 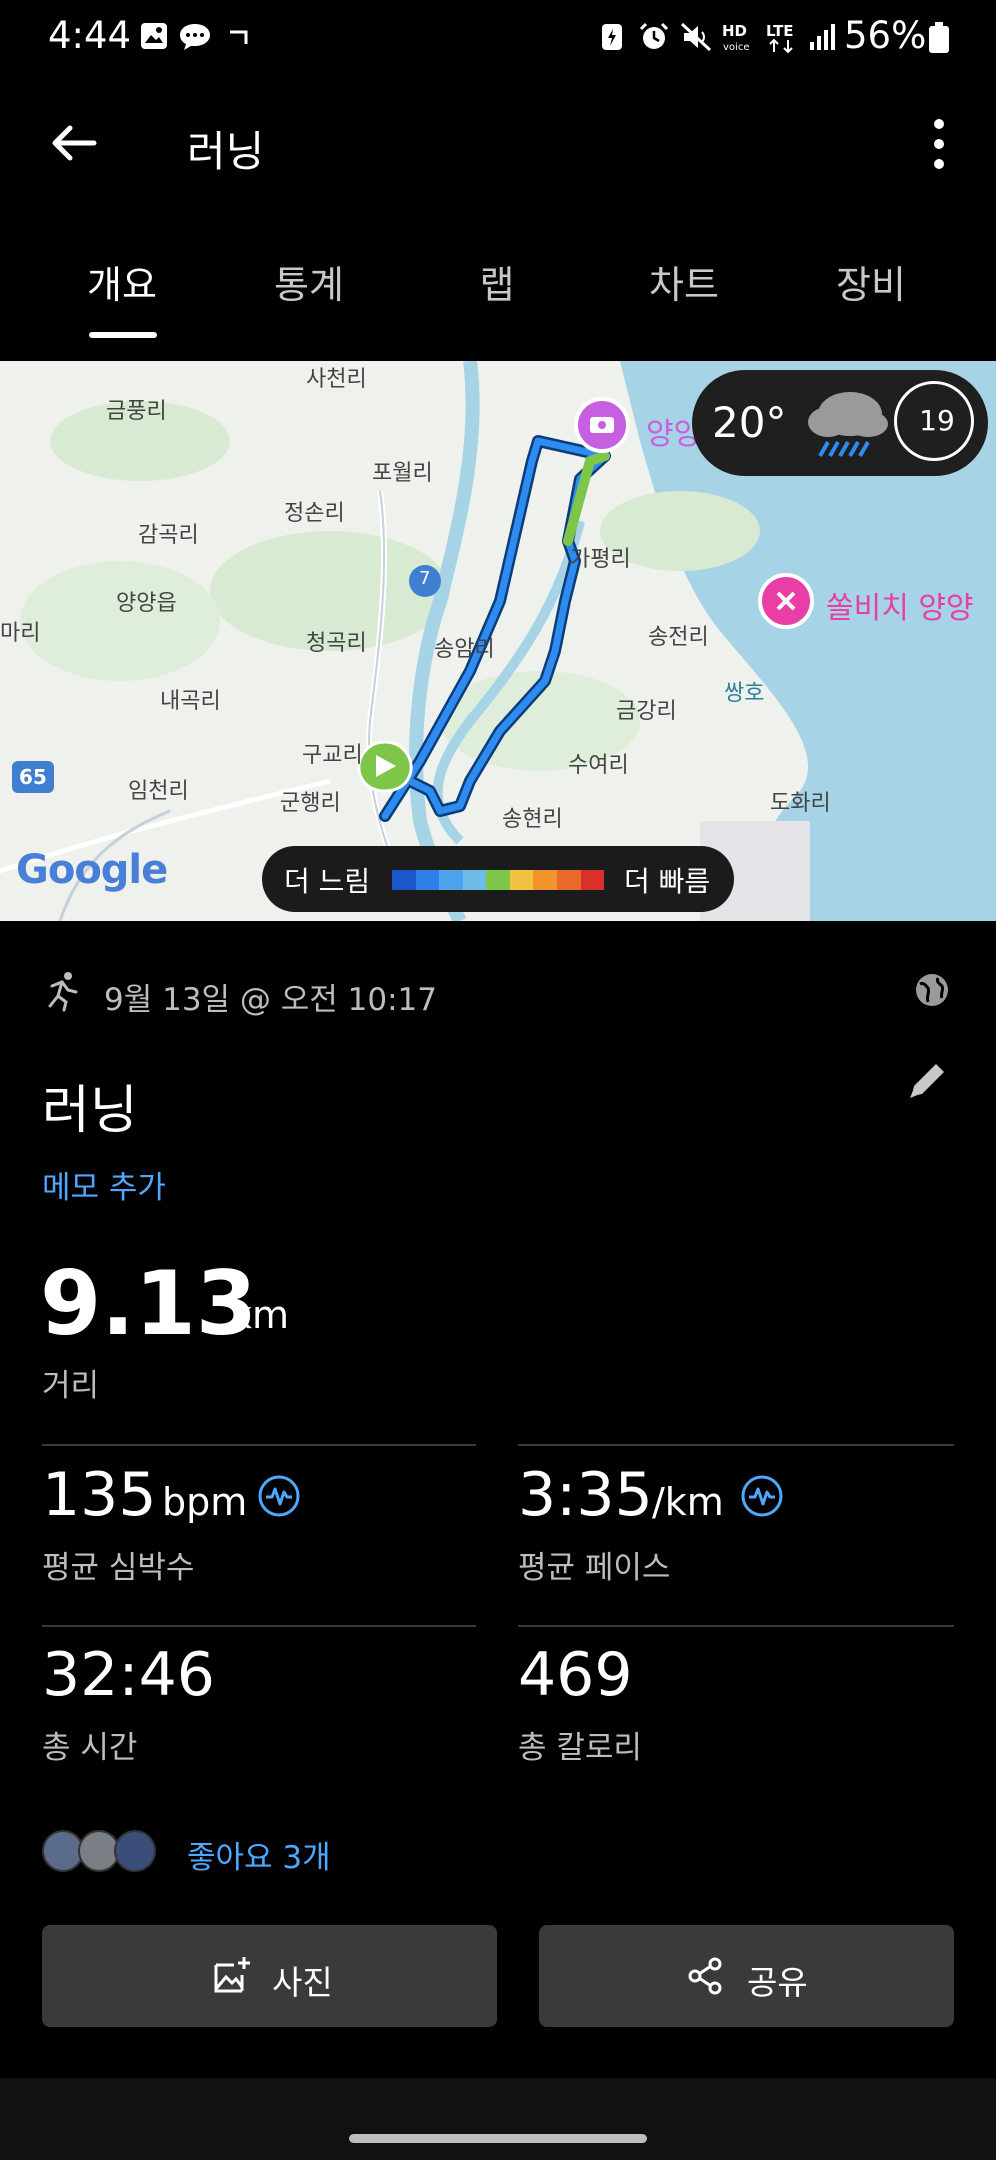 What do you see at coordinates (498, 145) in the screenshot?
I see `app-bar` at bounding box center [498, 145].